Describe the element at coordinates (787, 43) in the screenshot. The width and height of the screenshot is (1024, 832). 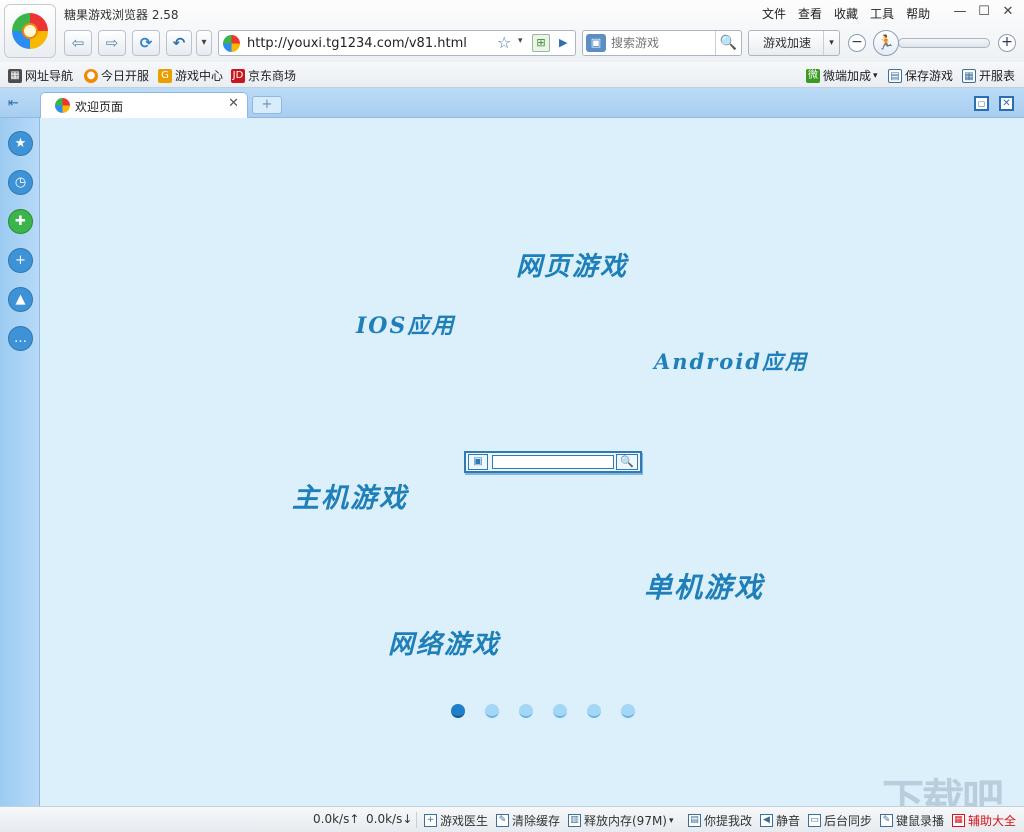
I see `game-speed-label: 游戏加速` at that location.